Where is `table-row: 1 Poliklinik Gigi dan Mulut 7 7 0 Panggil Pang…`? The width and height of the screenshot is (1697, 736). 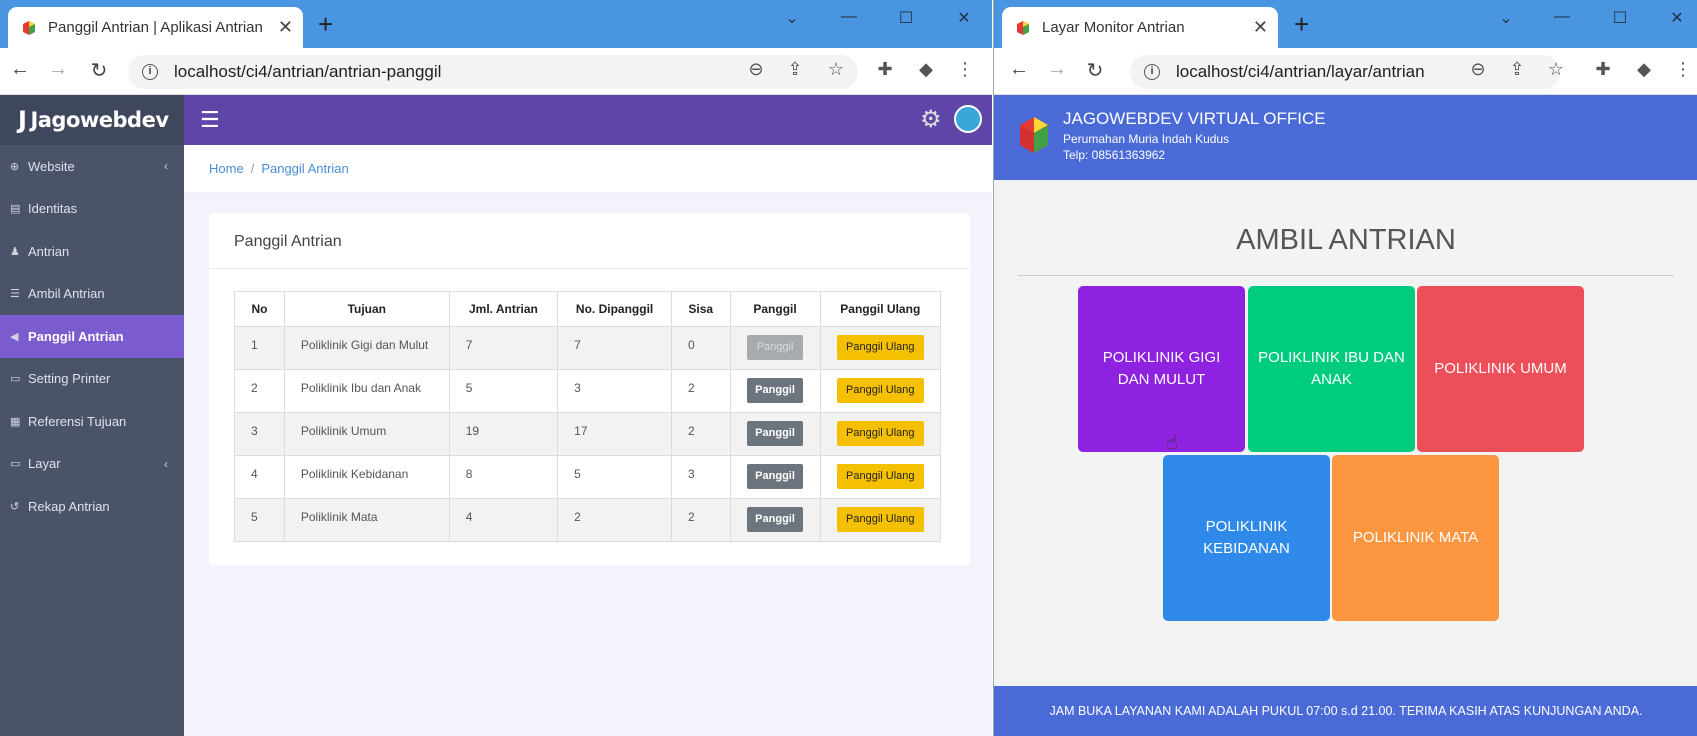
table-row: 1 Poliklinik Gigi dan Mulut 7 7 0 Panggil Pang… is located at coordinates (588, 348).